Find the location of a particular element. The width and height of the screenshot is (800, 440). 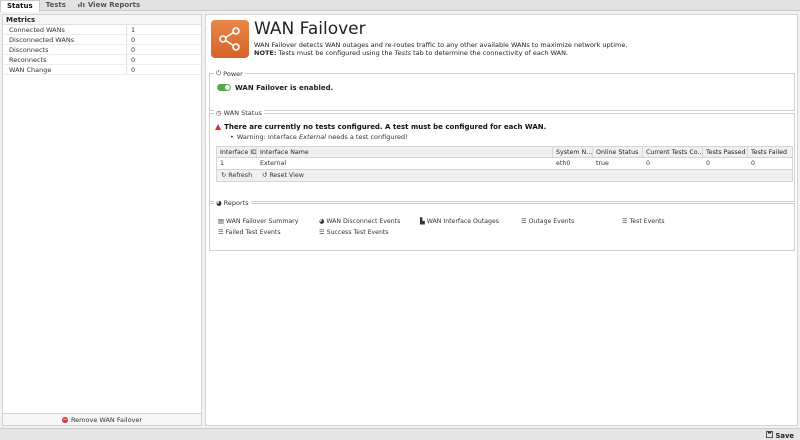

report-link-label: Success Test Events is located at coordinates (357, 232).